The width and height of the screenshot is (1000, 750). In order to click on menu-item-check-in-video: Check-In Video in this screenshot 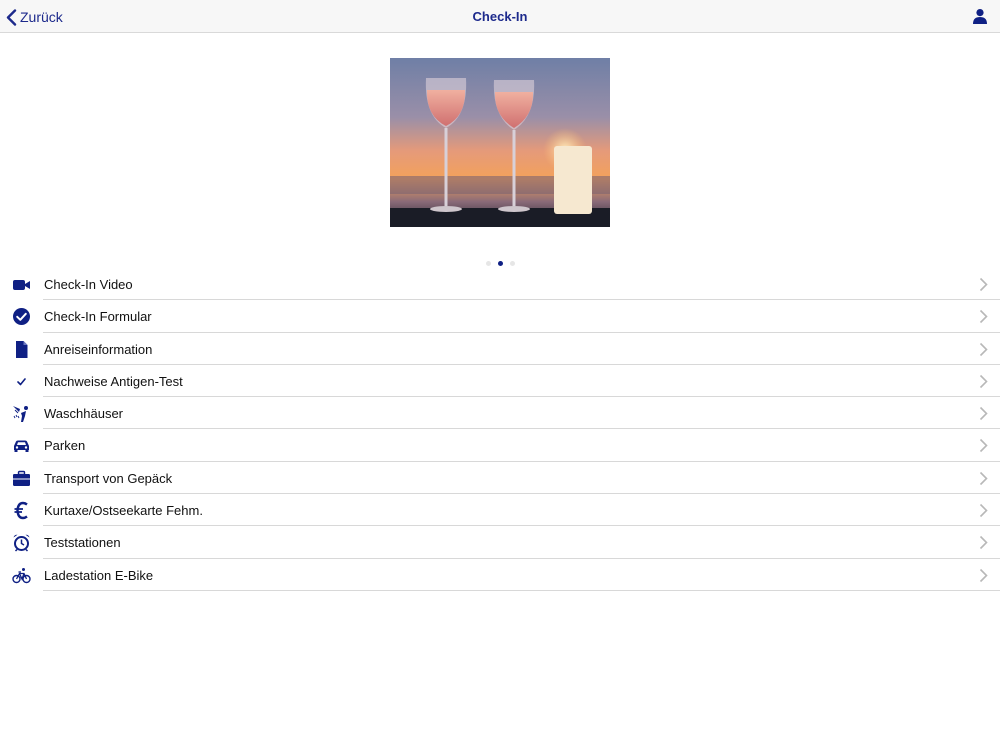, I will do `click(500, 284)`.